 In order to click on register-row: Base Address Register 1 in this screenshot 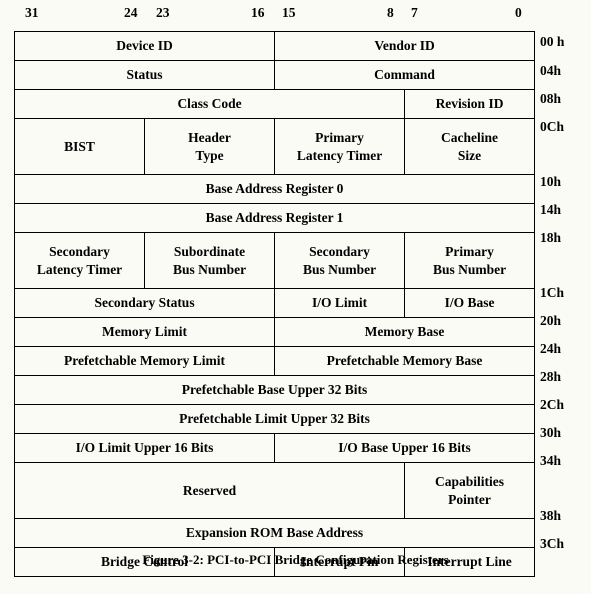, I will do `click(274, 218)`.